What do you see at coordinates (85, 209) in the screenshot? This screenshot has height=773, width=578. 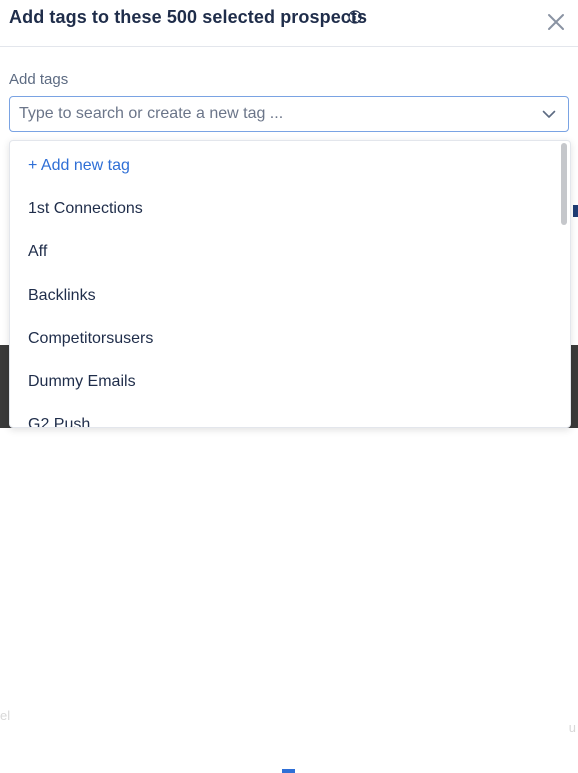 I see `tag-option: 1st Connections` at bounding box center [85, 209].